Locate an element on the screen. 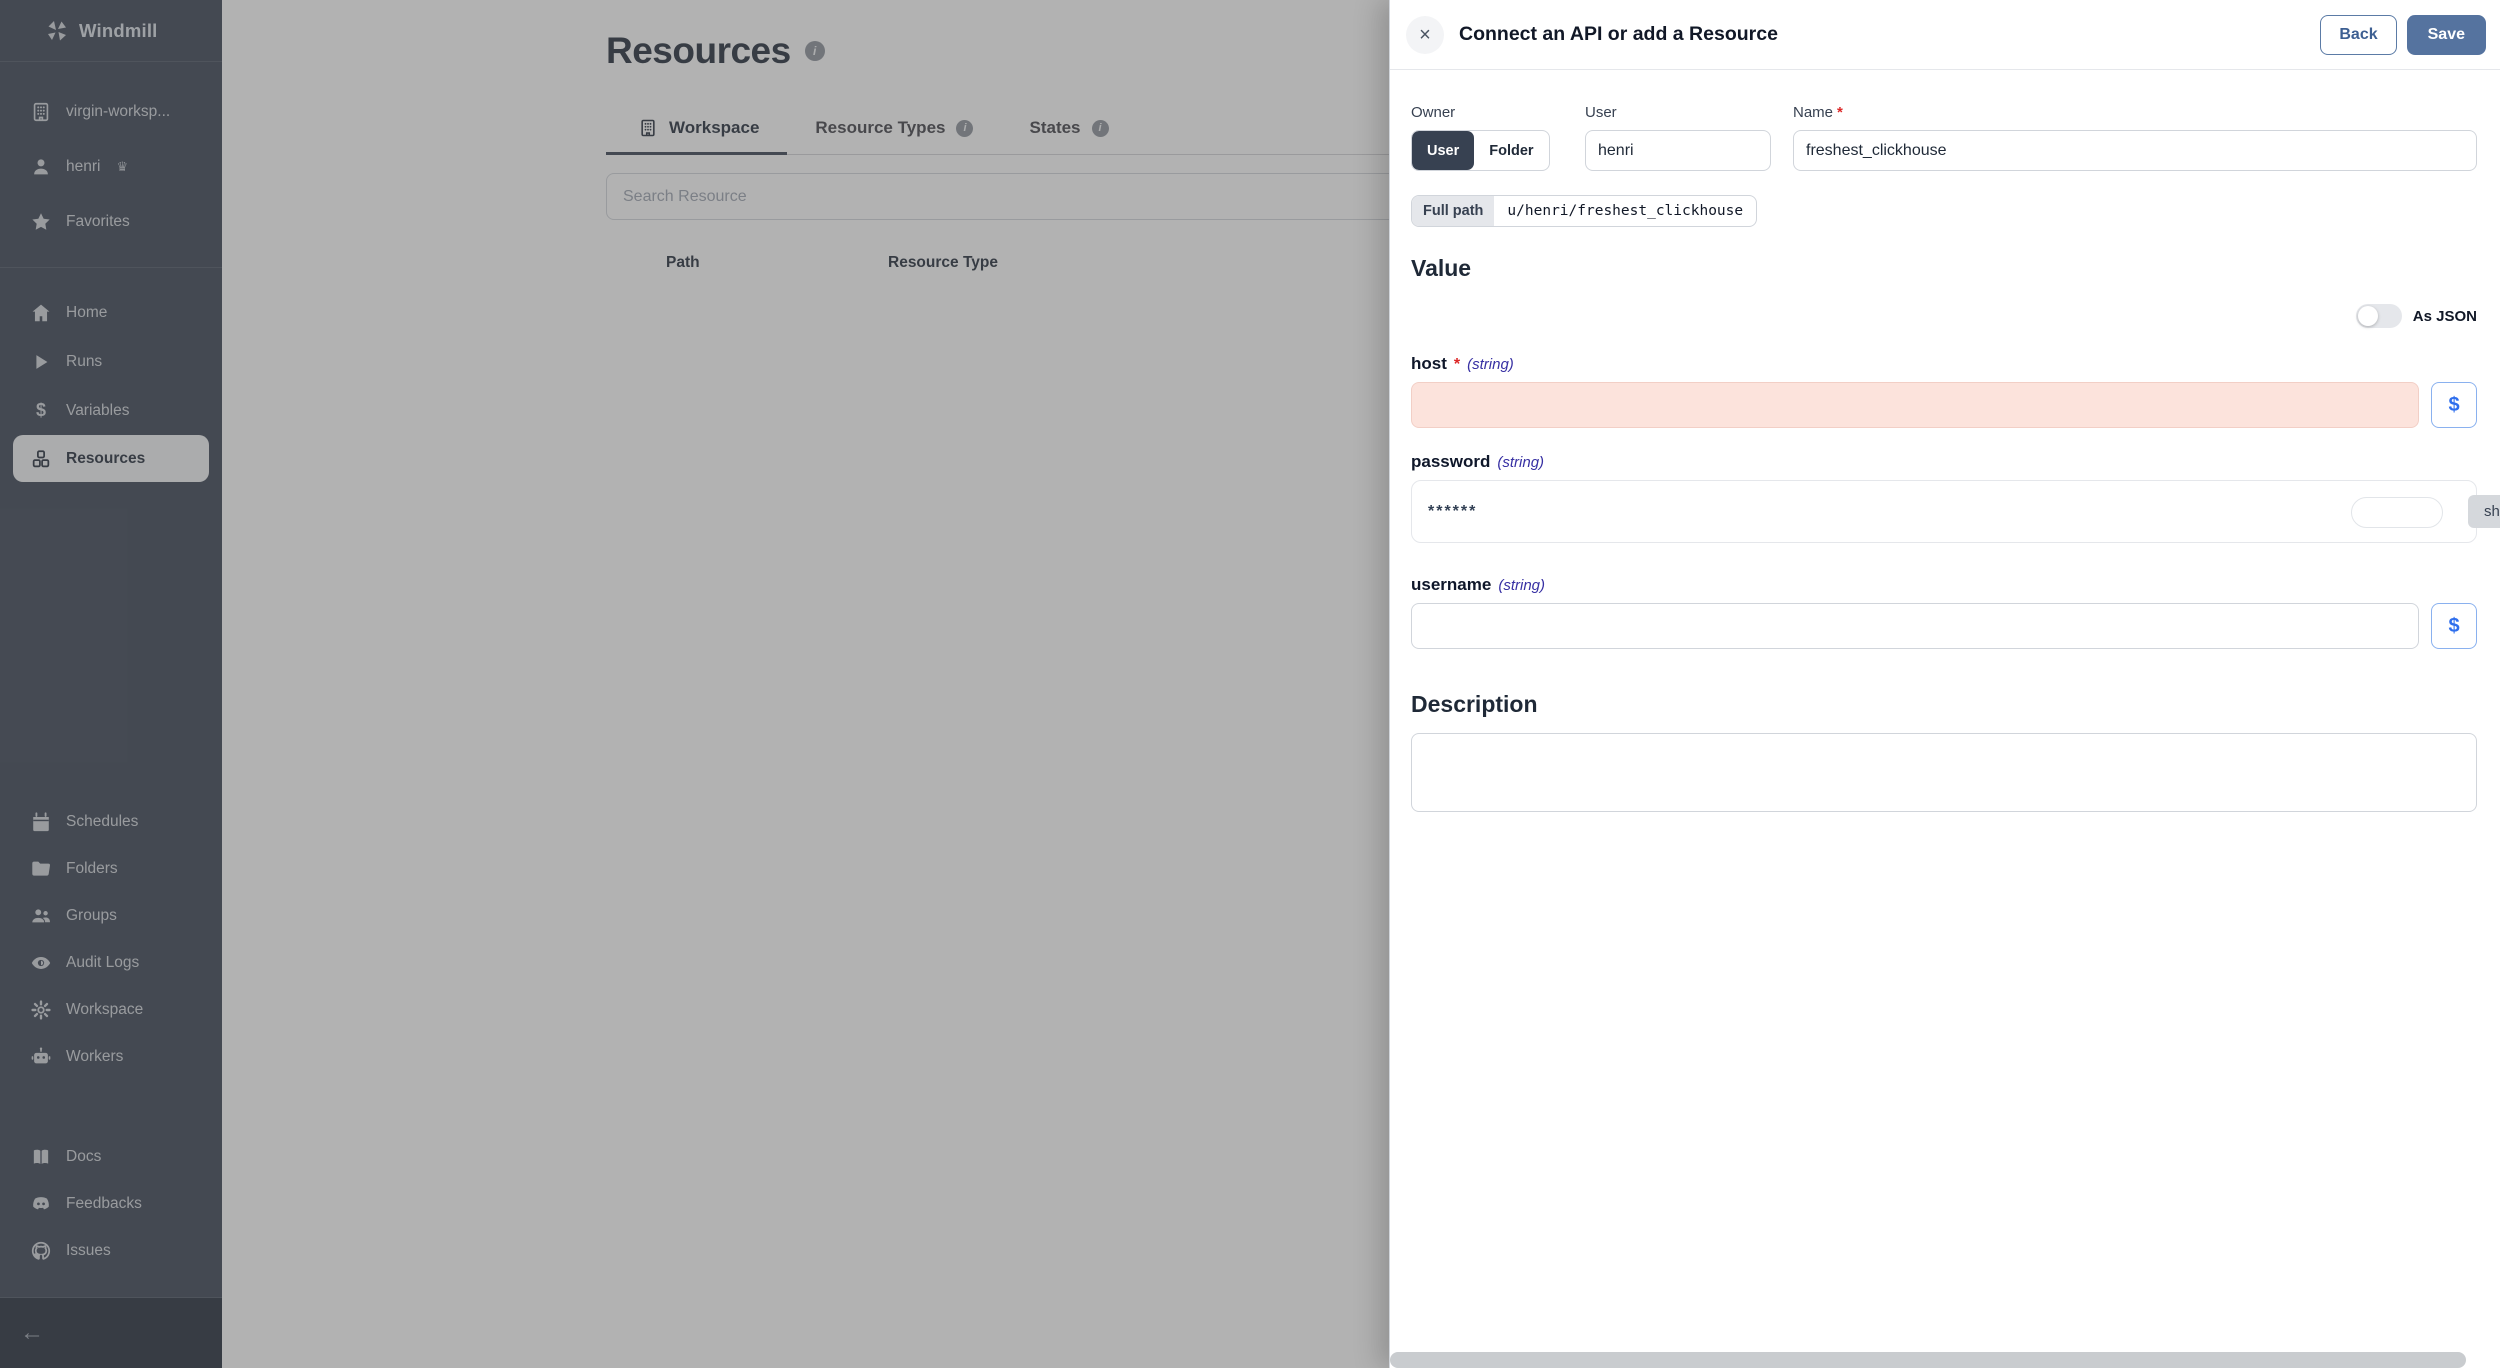 The image size is (2500, 1368). save-button: Save is located at coordinates (2446, 34).